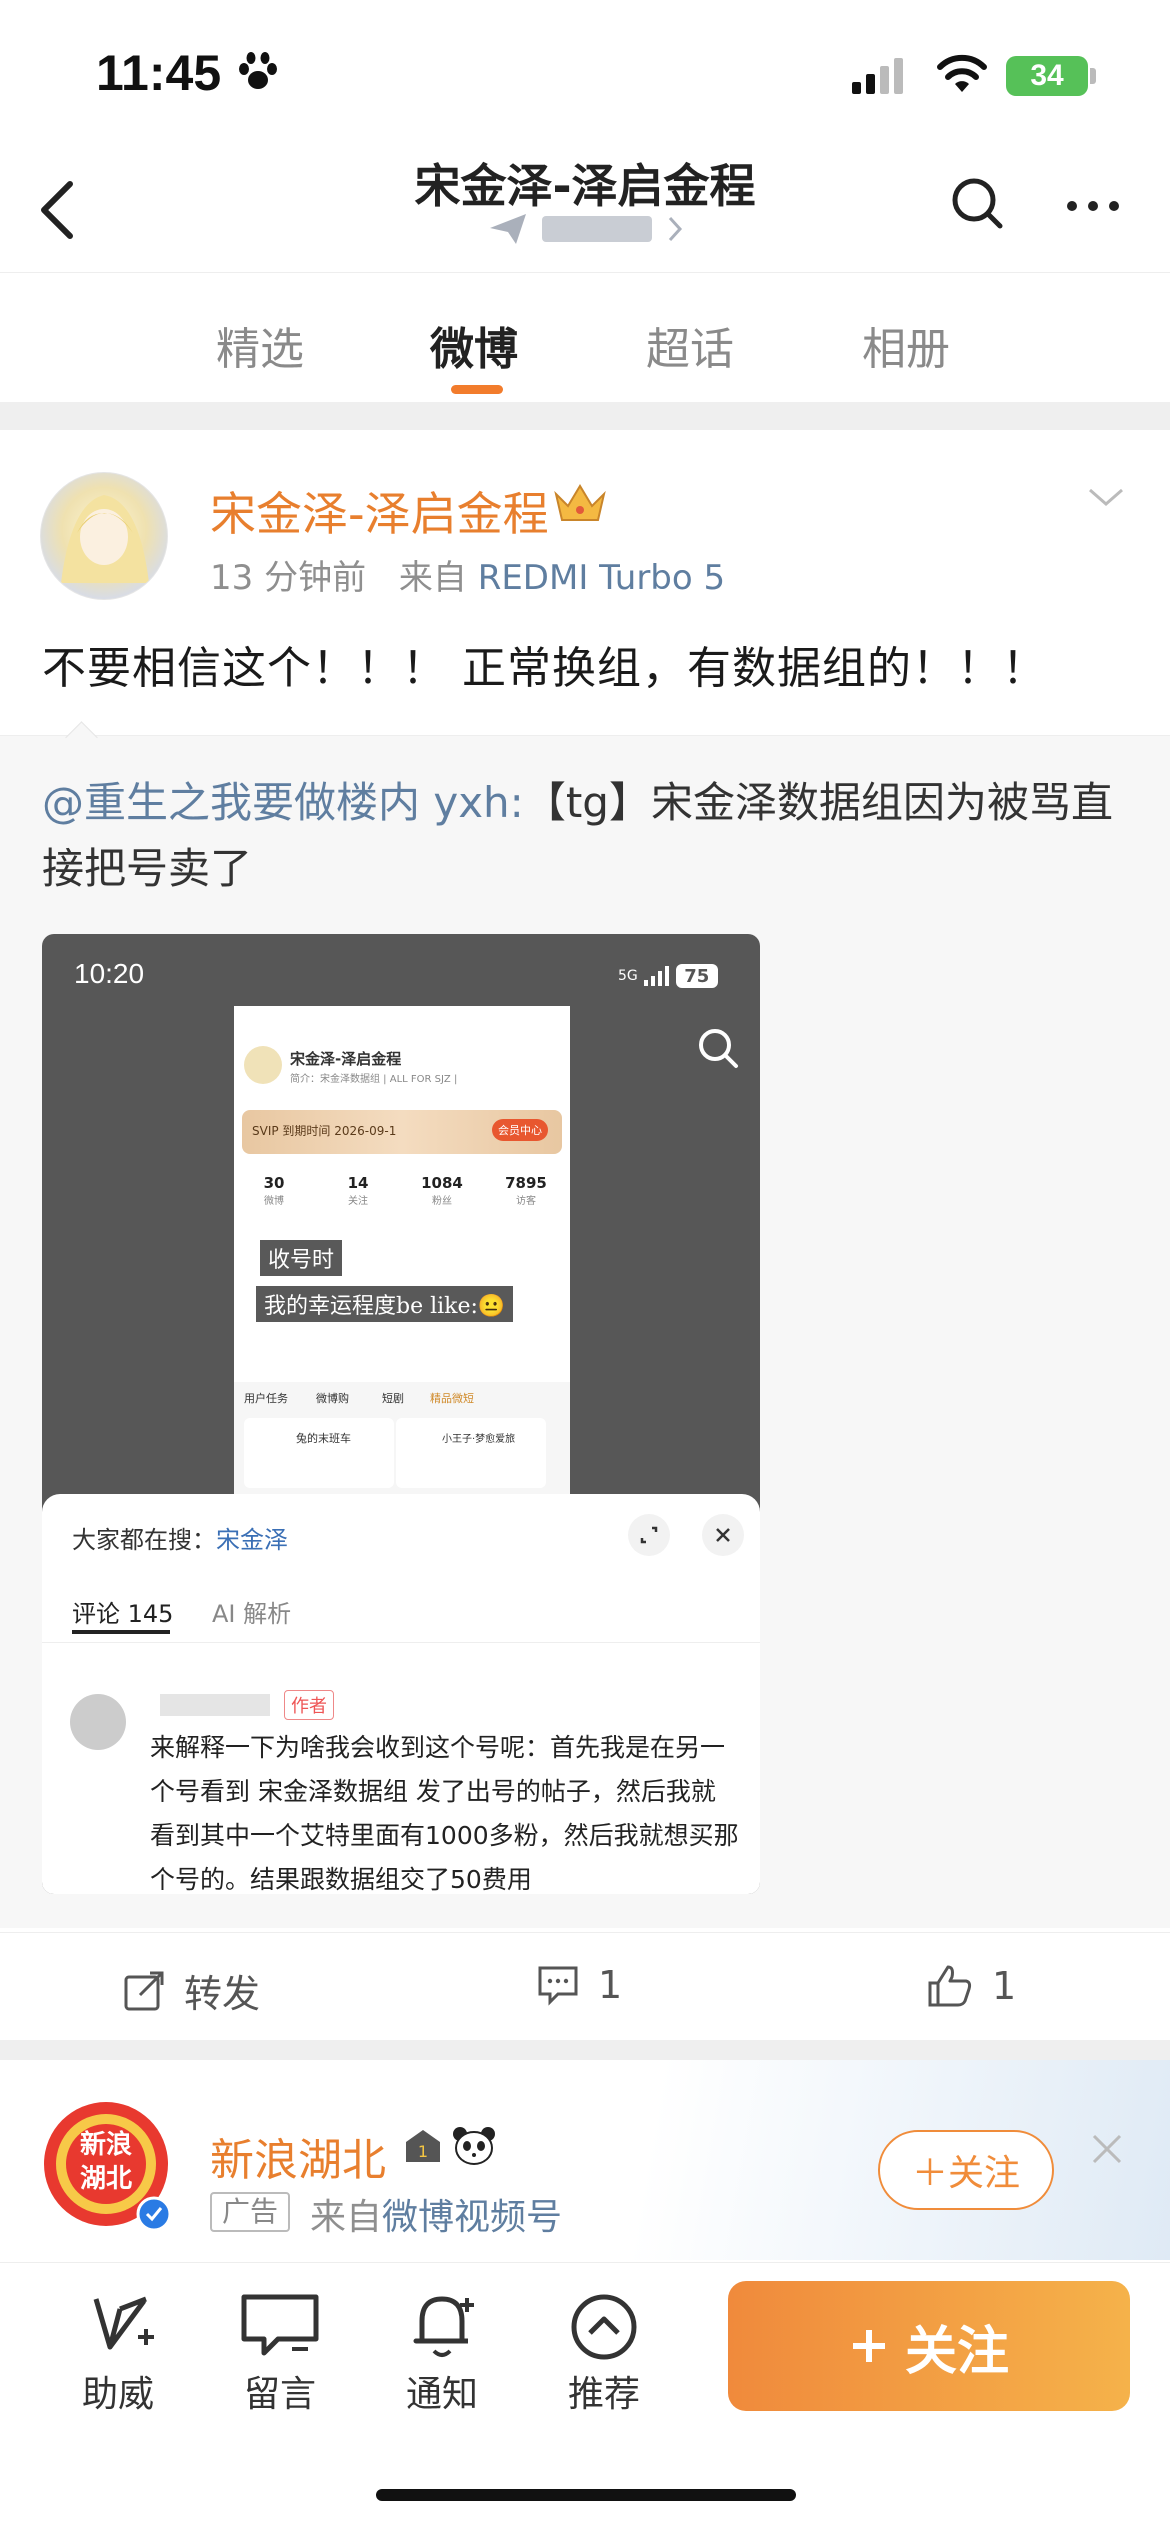 This screenshot has width=1170, height=2533. I want to click on ad-logo: 新浪湖北, so click(106, 2164).